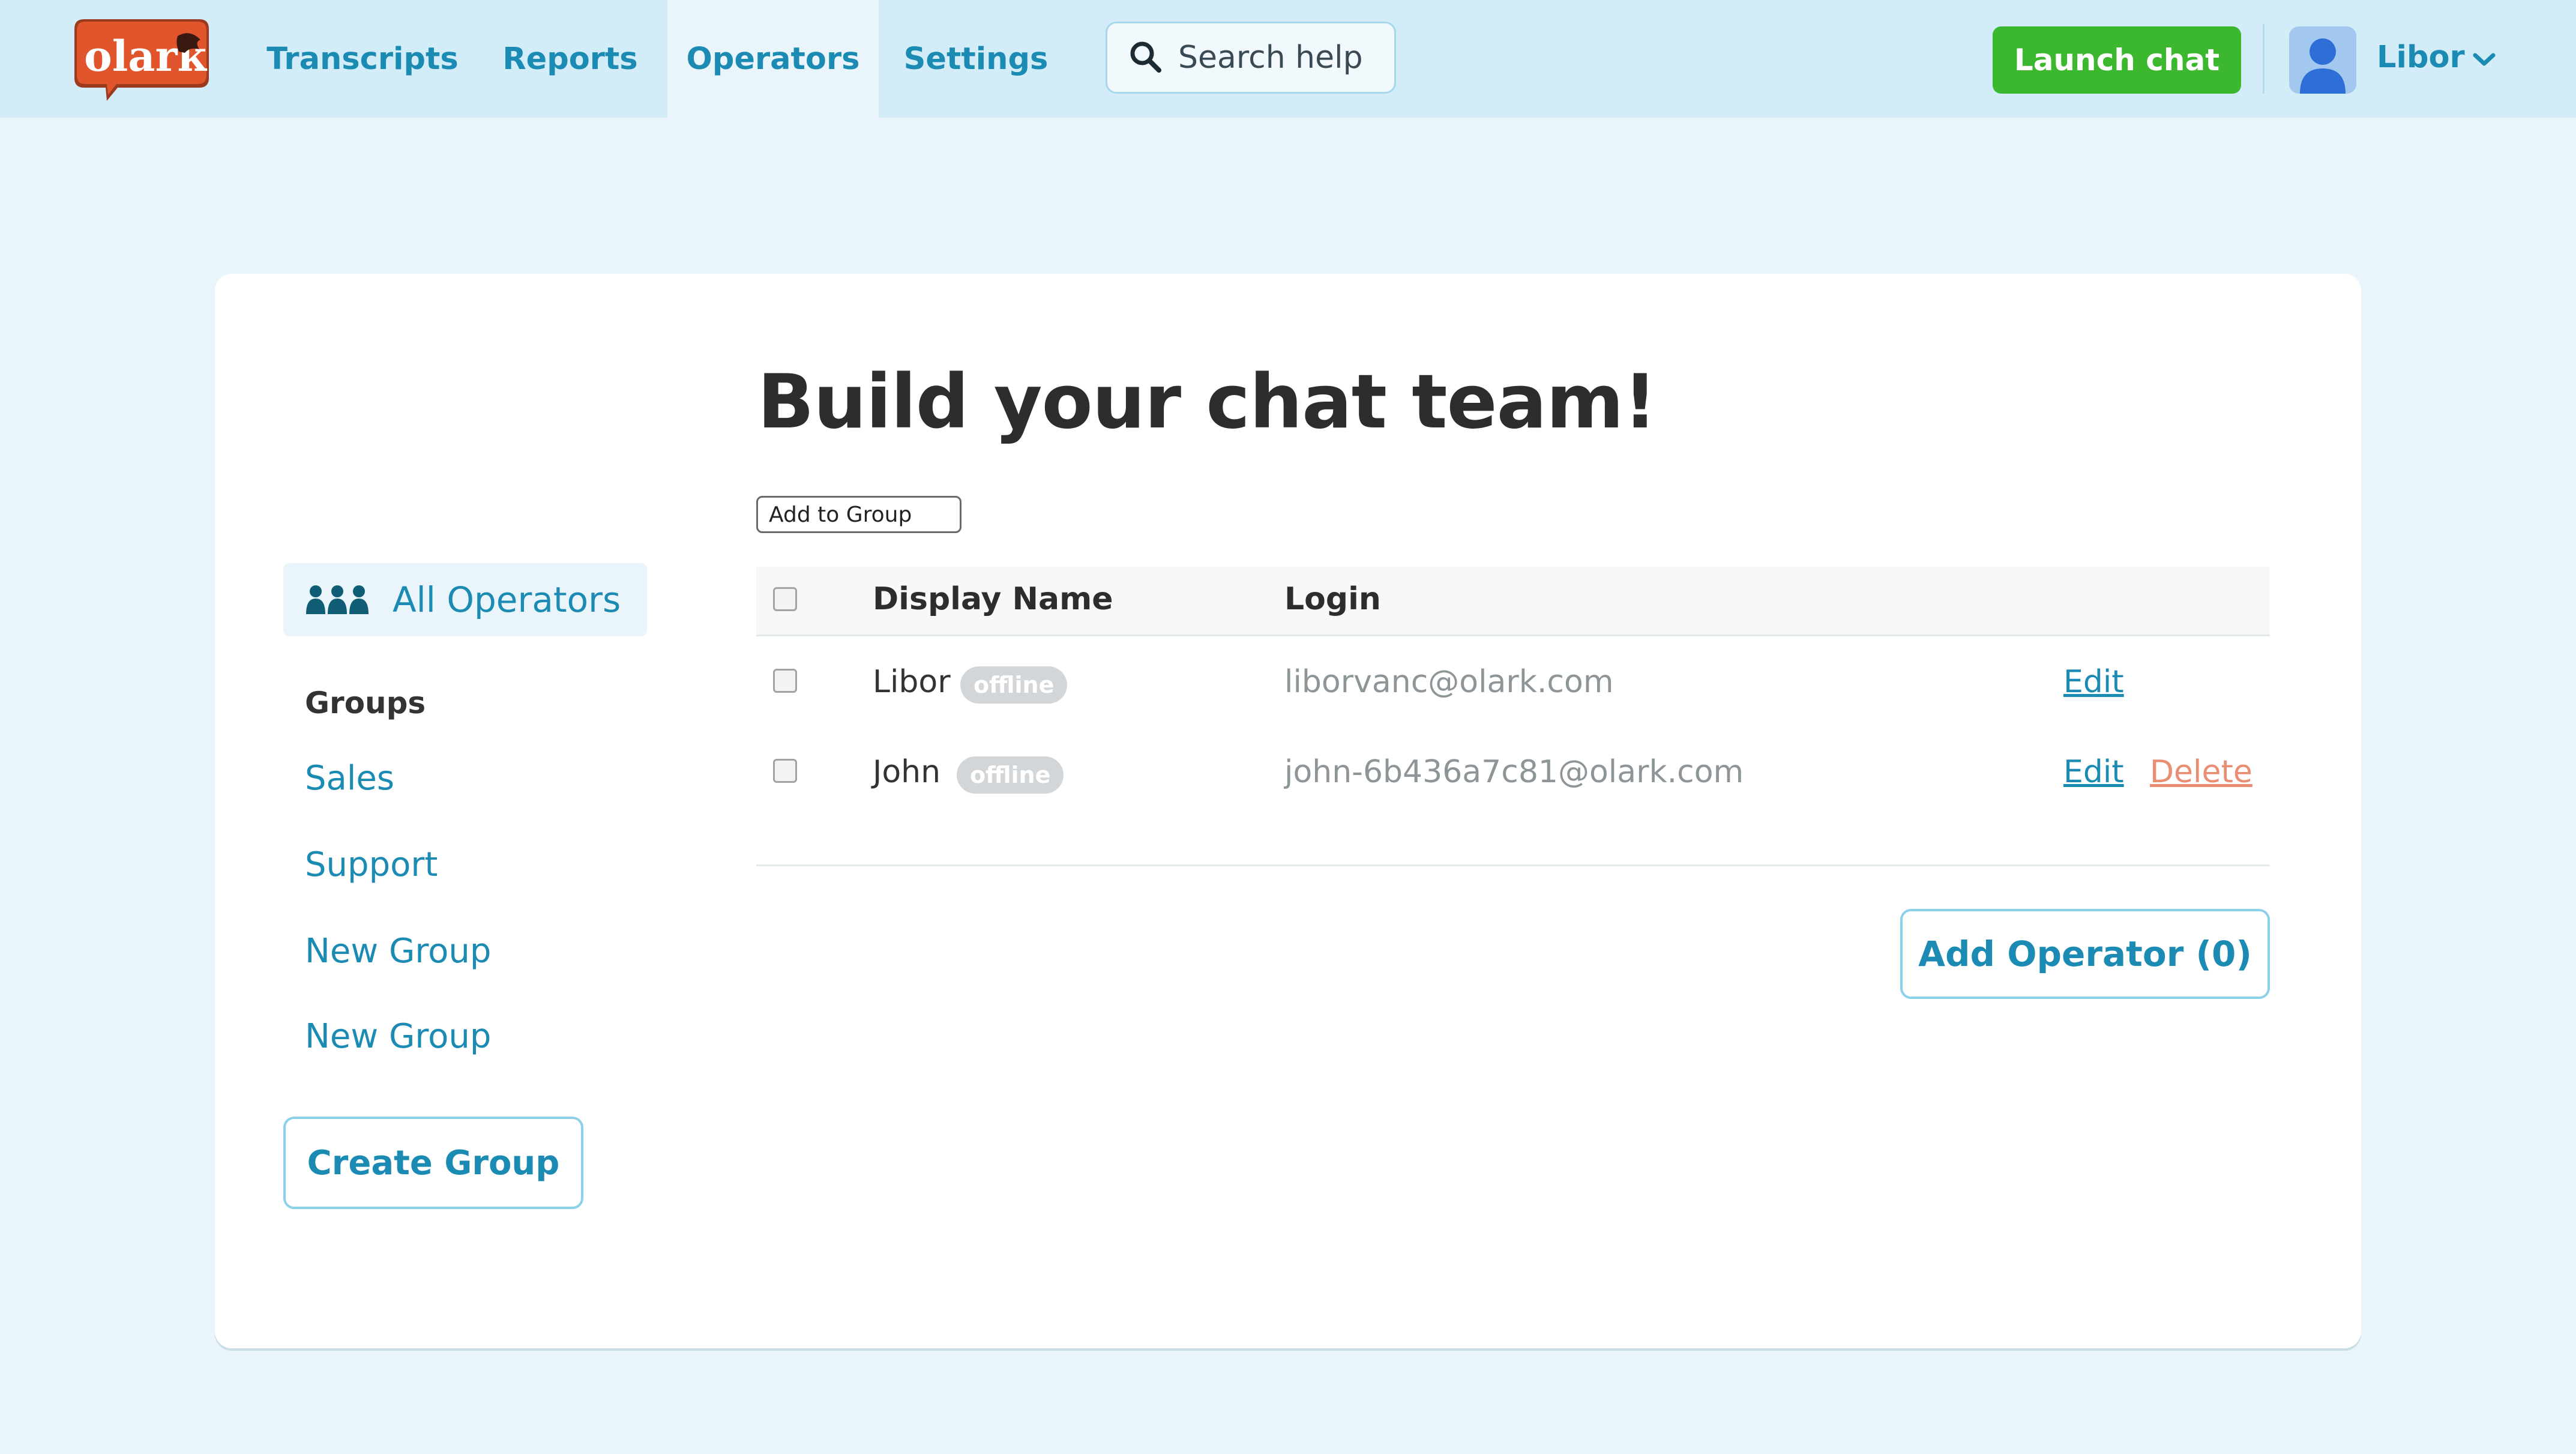 This screenshot has height=1454, width=2576. Describe the element at coordinates (2085, 954) in the screenshot. I see `add-operator-button: Add Operator (0)` at that location.